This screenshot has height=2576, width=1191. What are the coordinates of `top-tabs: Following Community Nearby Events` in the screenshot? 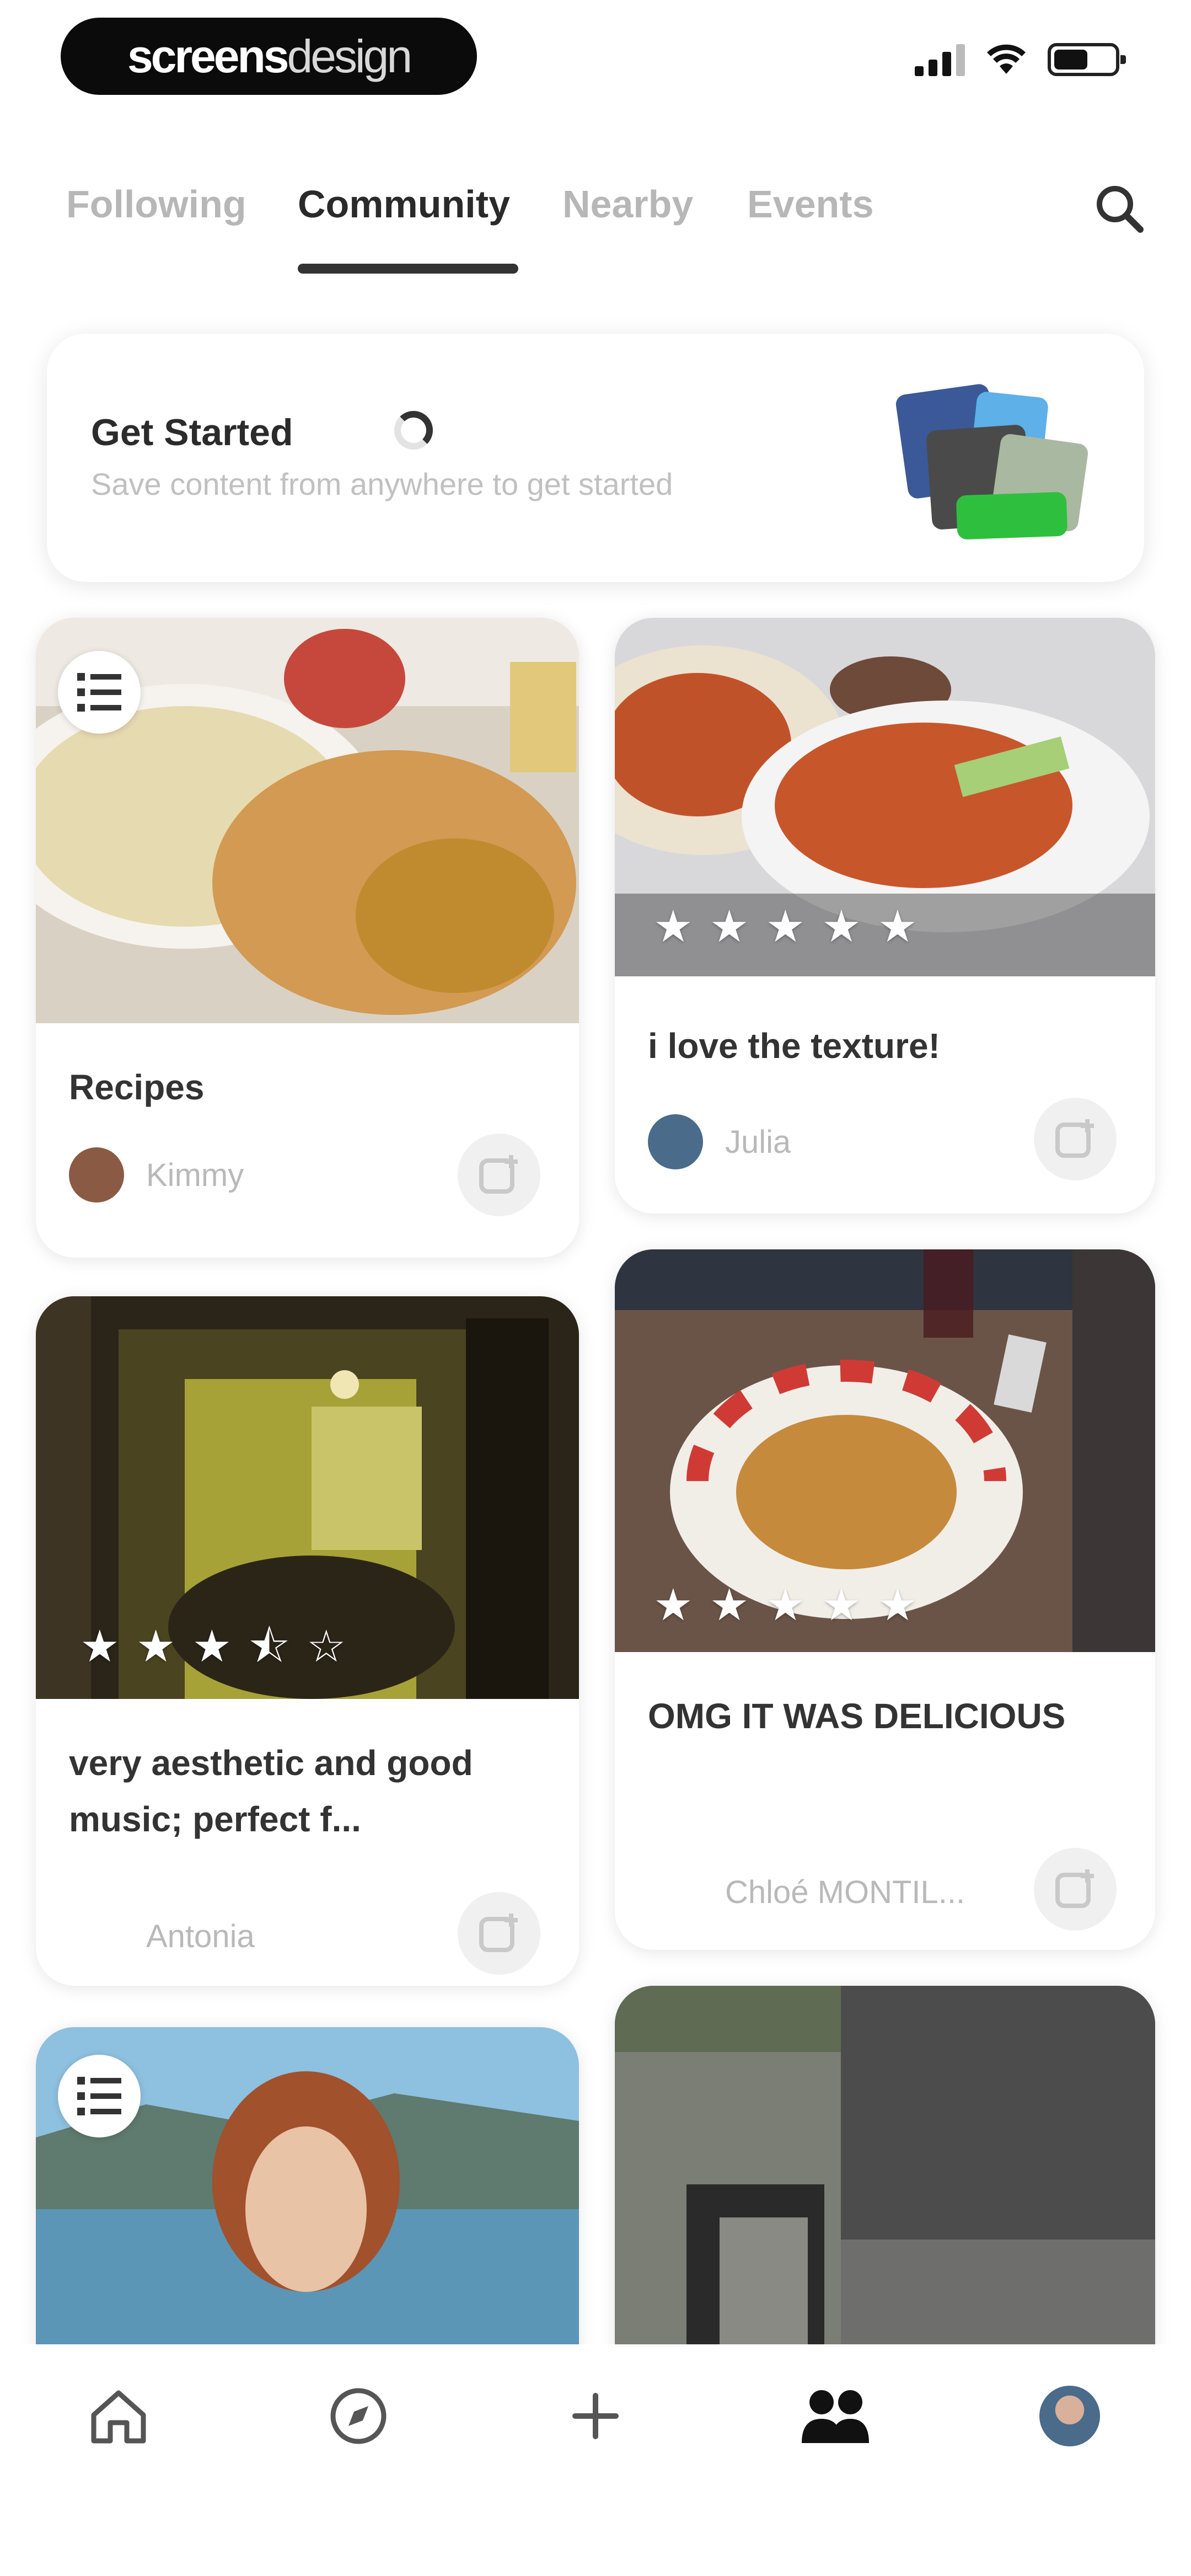 It's located at (595, 226).